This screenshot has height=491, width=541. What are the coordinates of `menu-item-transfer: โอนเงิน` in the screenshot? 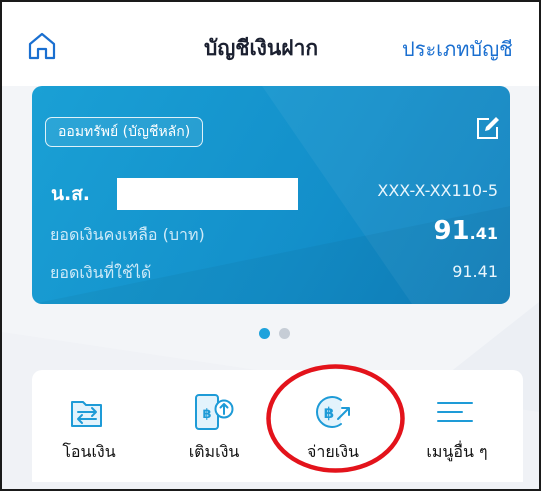 It's located at (89, 426).